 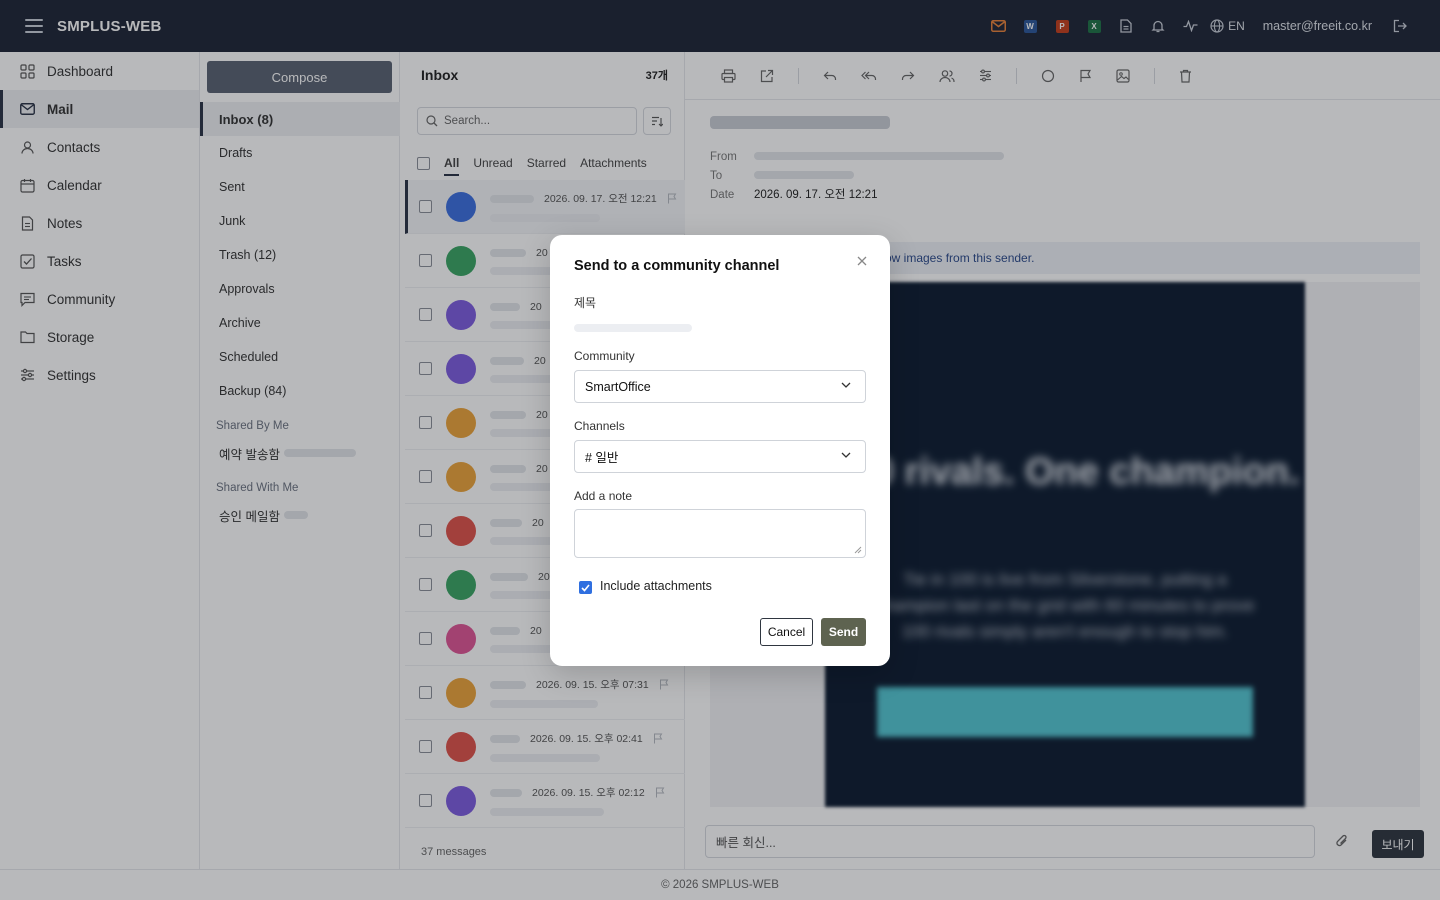 I want to click on community-label: Community, so click(x=604, y=356).